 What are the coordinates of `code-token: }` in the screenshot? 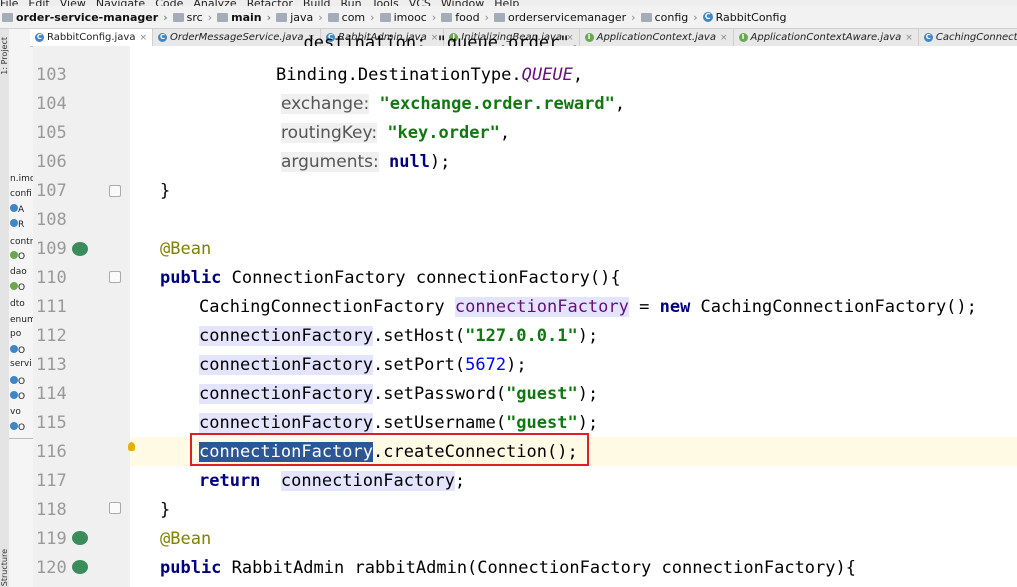 It's located at (165, 191).